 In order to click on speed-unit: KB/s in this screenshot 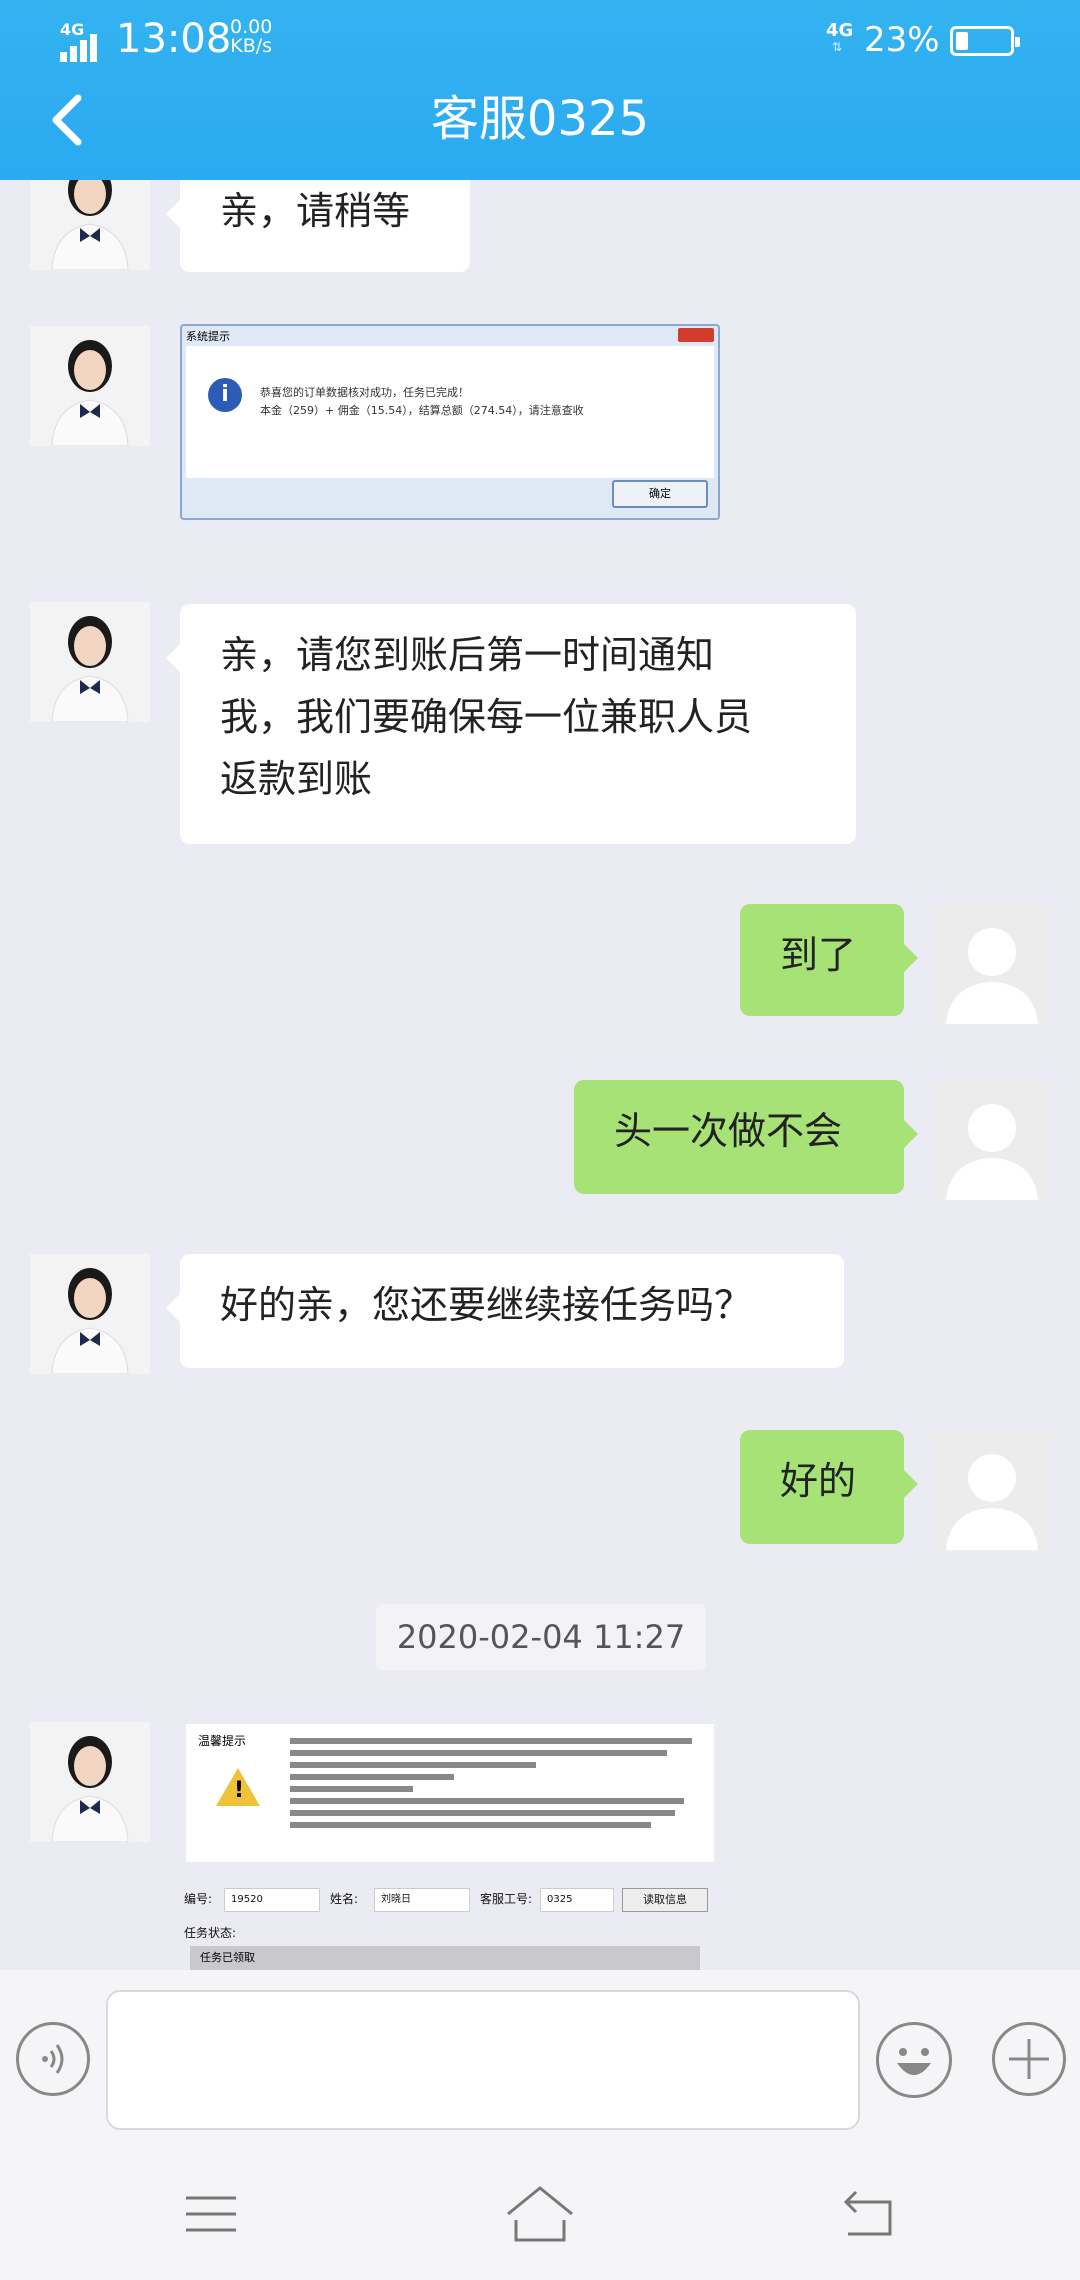, I will do `click(251, 46)`.